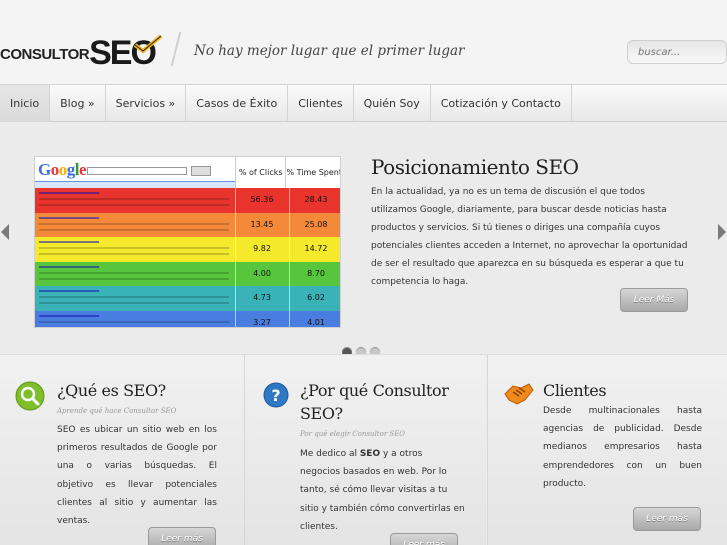 The image size is (727, 545). I want to click on serp-table-header: % of Clicks % Time Spent, so click(287, 172).